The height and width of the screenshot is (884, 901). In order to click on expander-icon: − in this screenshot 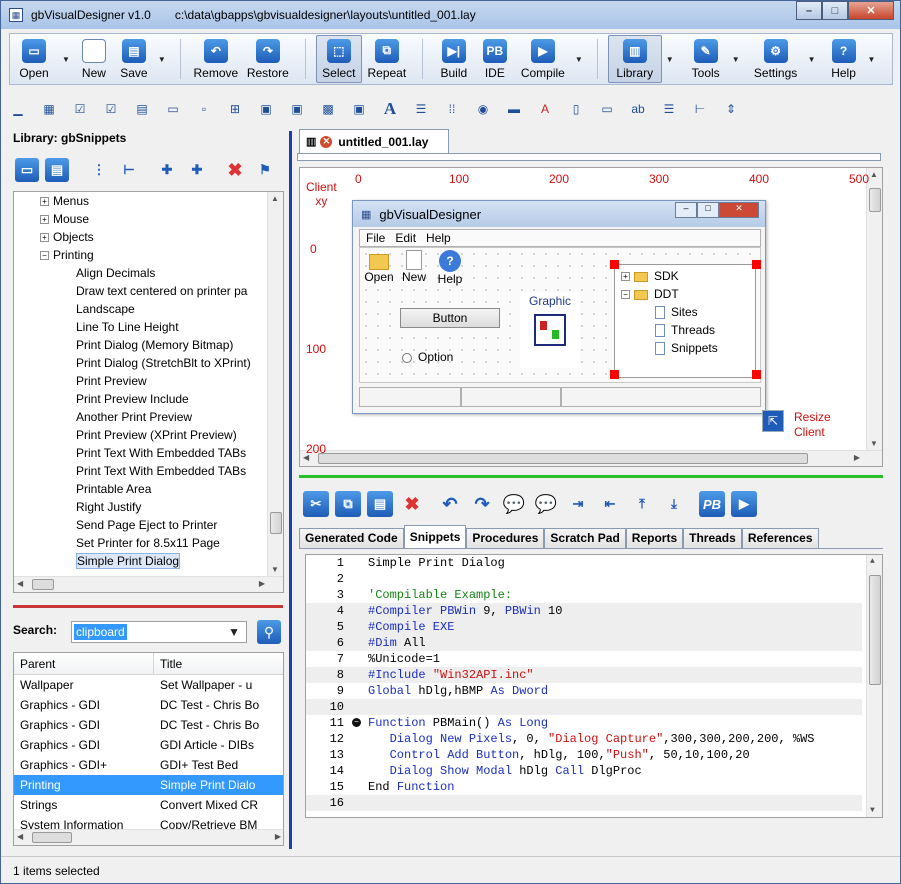, I will do `click(44, 256)`.